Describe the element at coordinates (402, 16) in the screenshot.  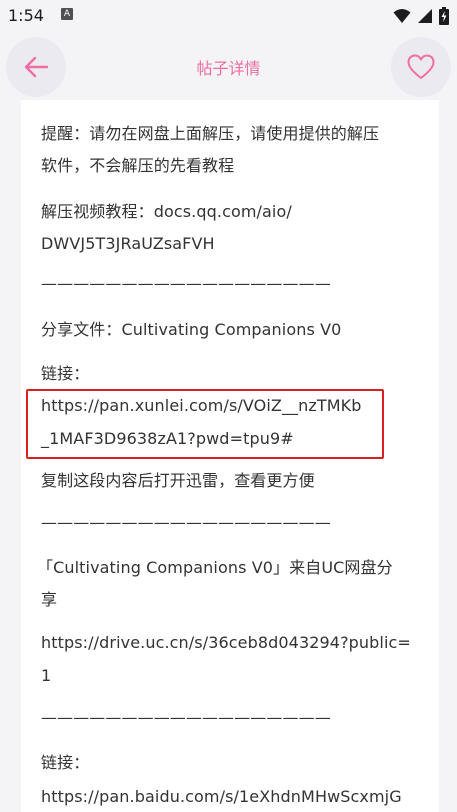
I see `wifi-icon` at that location.